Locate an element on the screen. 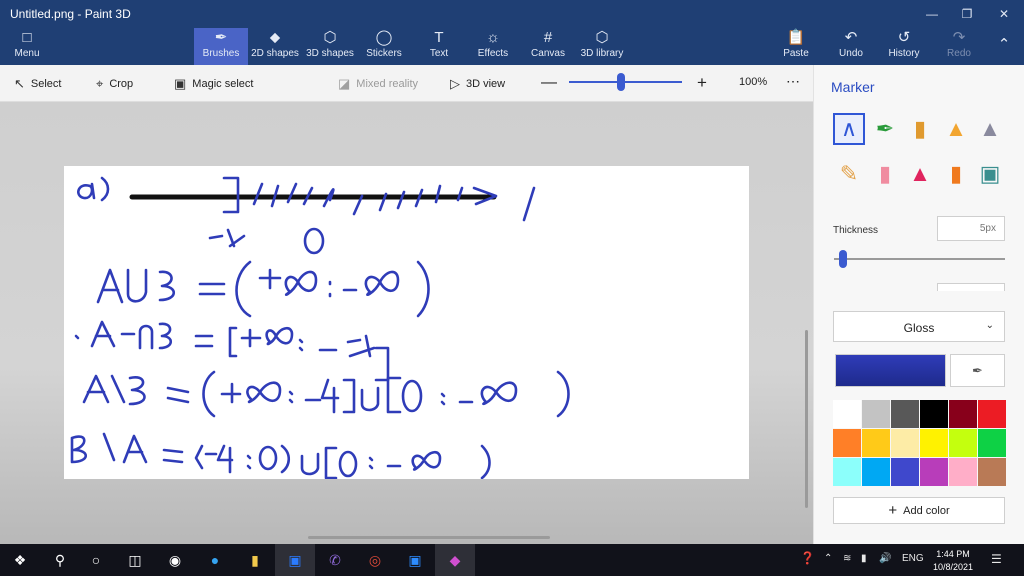  tab-effects: ☼ Effects is located at coordinates (493, 46).